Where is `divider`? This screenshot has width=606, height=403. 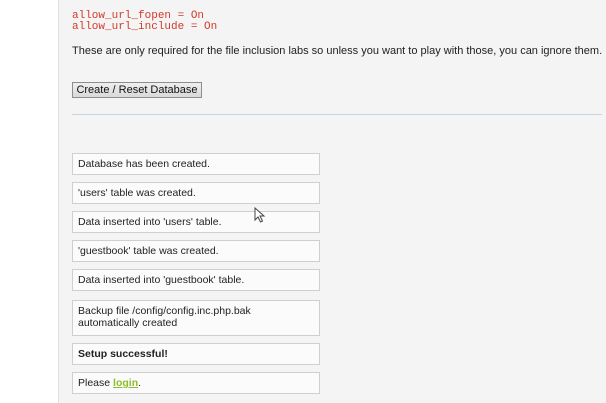
divider is located at coordinates (337, 114).